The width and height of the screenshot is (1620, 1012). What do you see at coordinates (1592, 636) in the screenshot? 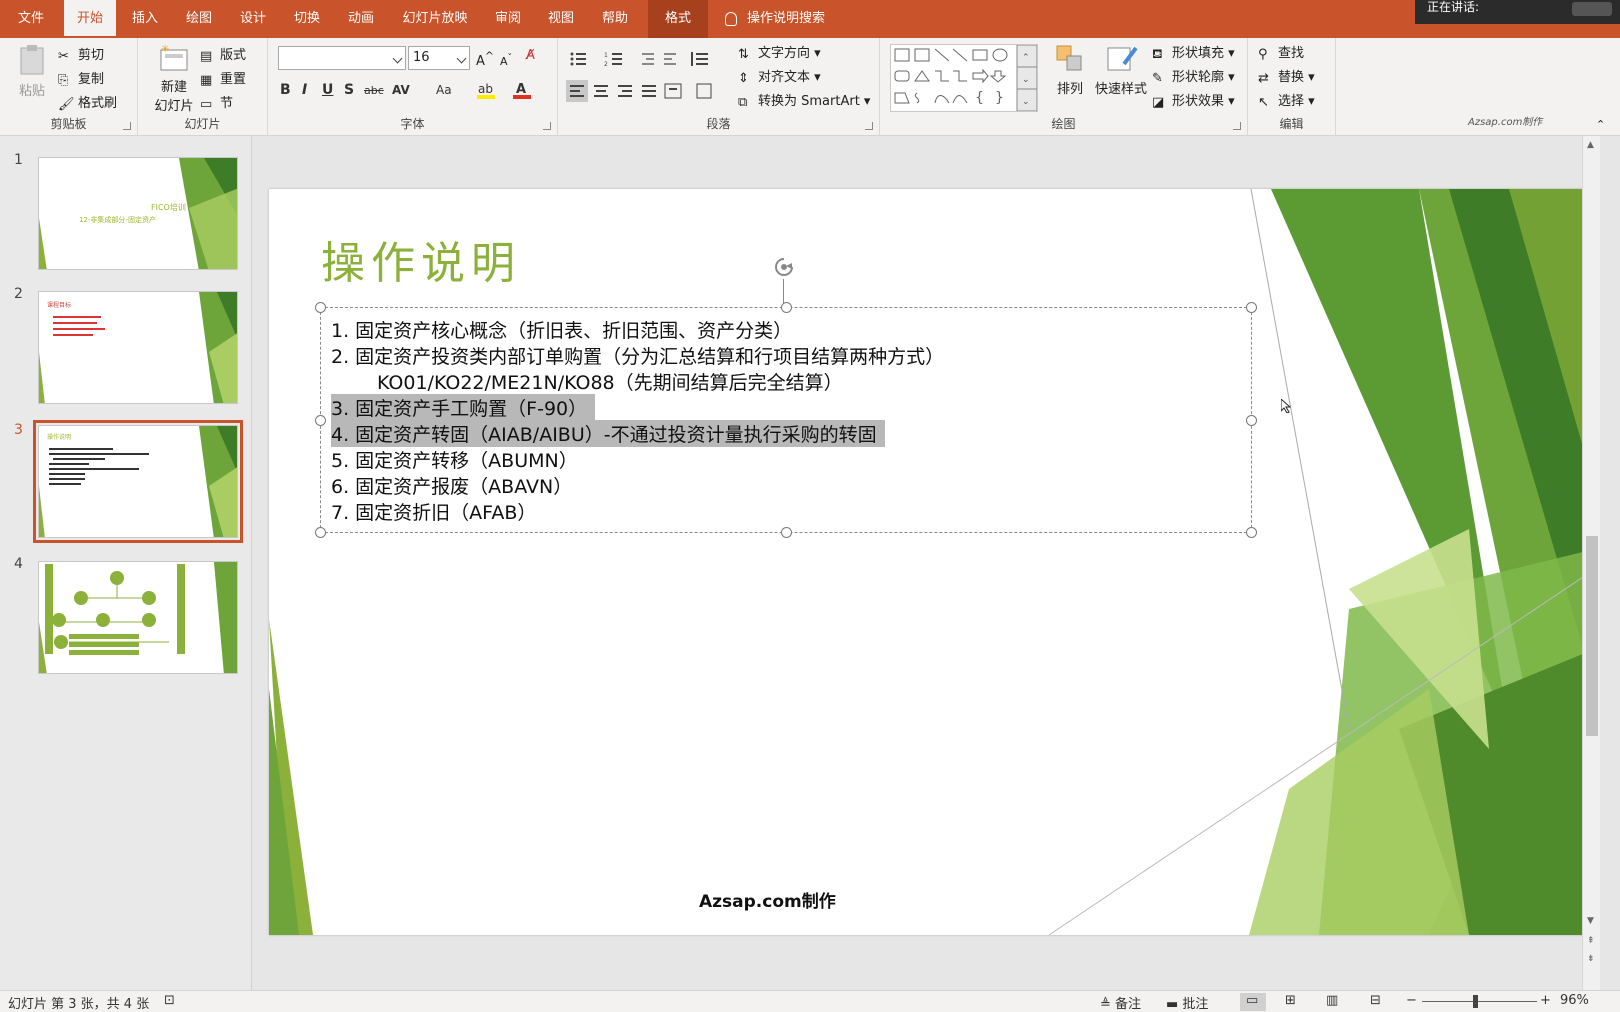
I see `scroll-thumb` at bounding box center [1592, 636].